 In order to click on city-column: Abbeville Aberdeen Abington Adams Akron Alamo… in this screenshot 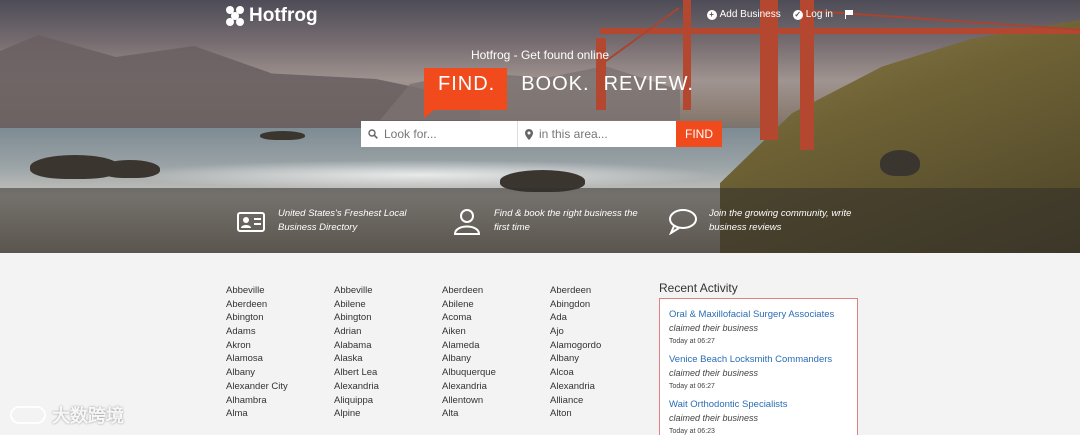, I will do `click(280, 352)`.